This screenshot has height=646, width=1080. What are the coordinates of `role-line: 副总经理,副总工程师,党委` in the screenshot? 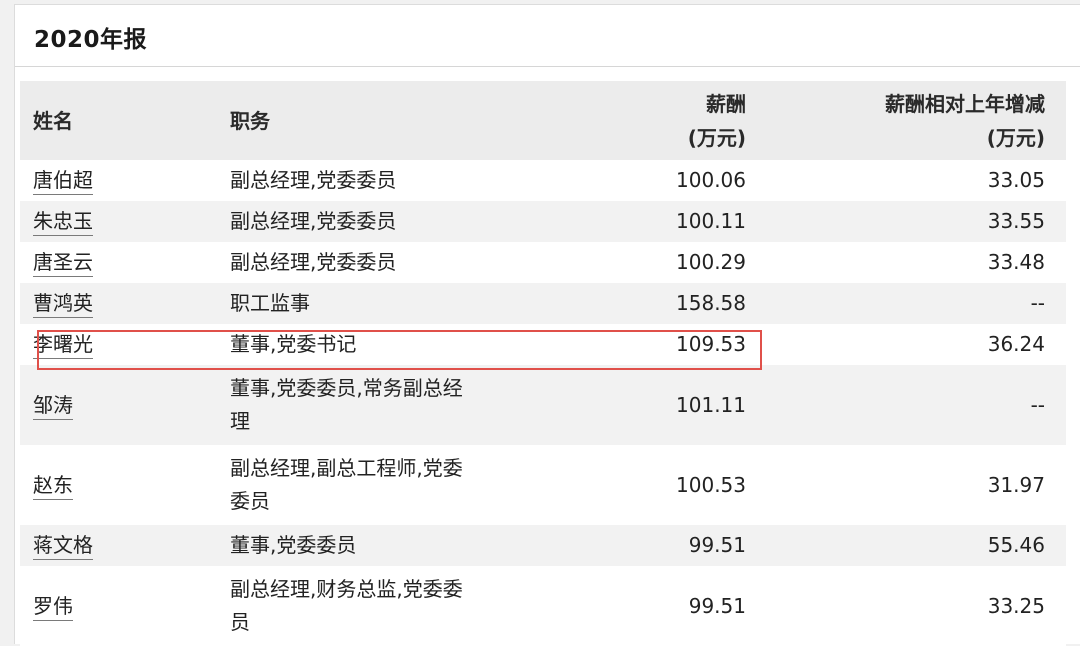 It's located at (346, 468).